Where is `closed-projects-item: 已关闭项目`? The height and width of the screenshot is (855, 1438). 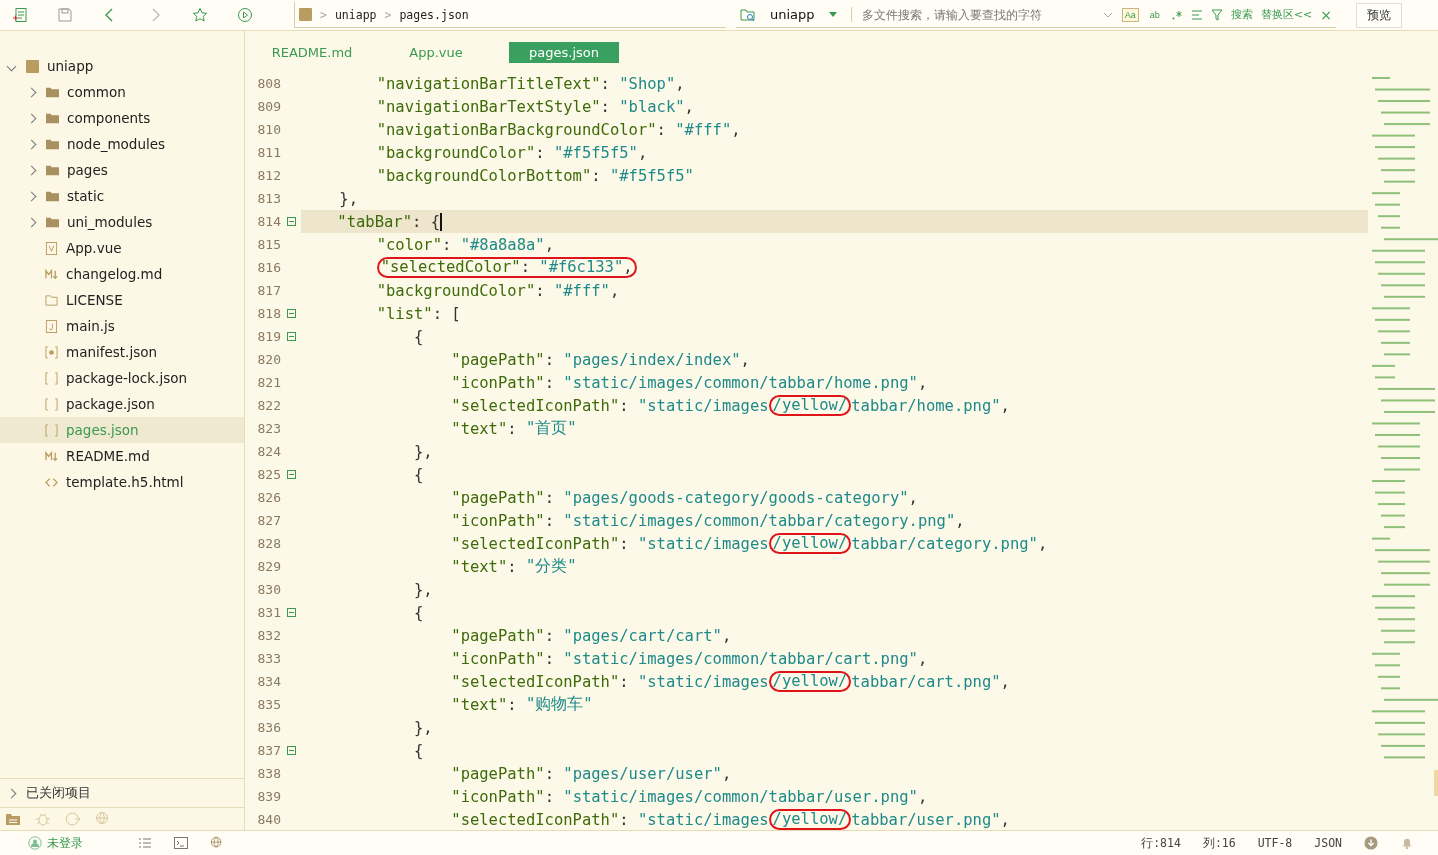
closed-projects-item: 已关闭项目 is located at coordinates (122, 793).